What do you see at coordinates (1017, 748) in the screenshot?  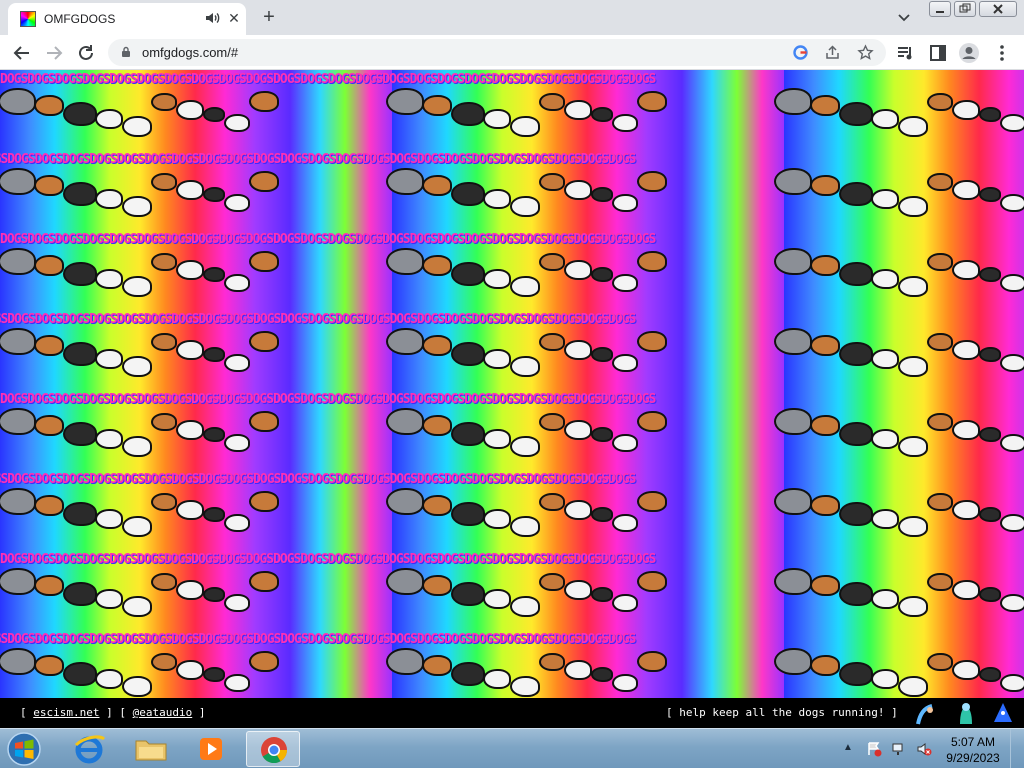 I see `show-desktop-button` at bounding box center [1017, 748].